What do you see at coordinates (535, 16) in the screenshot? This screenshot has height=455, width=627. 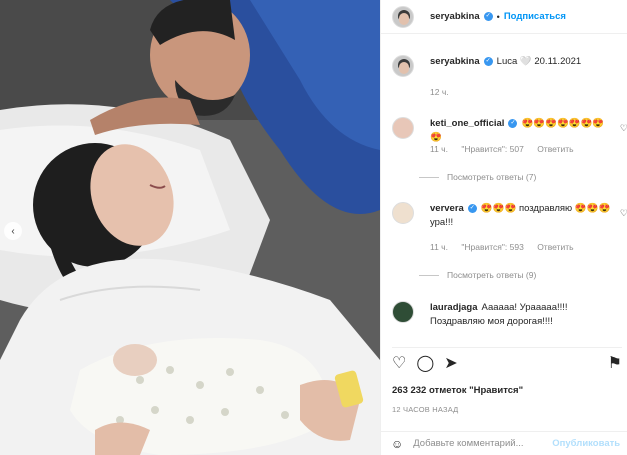 I see `follow-button: Подписаться` at bounding box center [535, 16].